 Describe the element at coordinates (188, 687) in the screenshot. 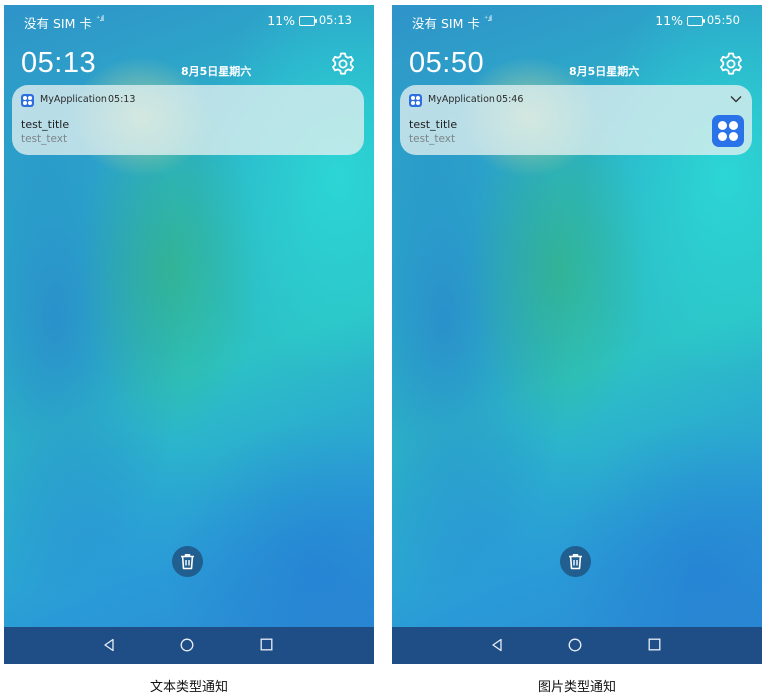

I see `caption-text-notification: 文本类型通知` at that location.